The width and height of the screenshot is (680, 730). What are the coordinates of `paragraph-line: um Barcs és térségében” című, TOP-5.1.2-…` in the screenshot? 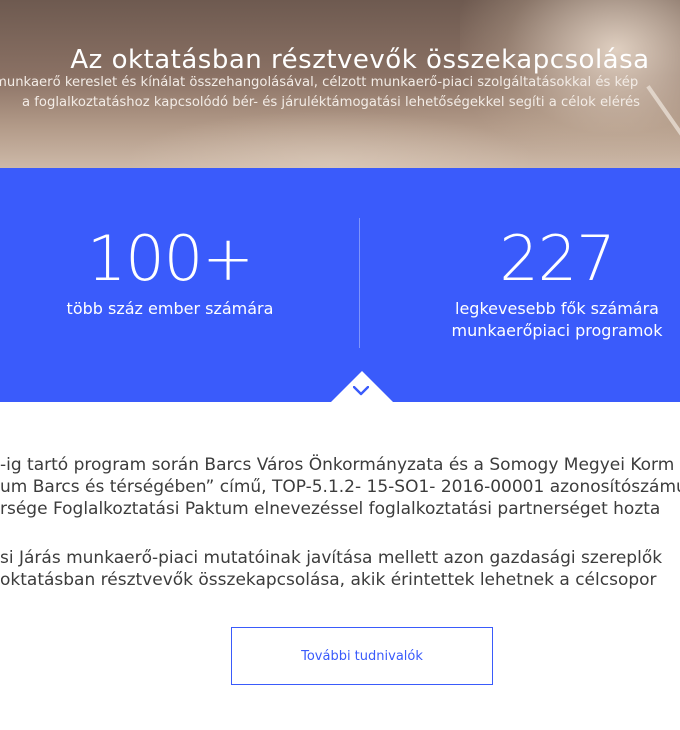 It's located at (340, 487).